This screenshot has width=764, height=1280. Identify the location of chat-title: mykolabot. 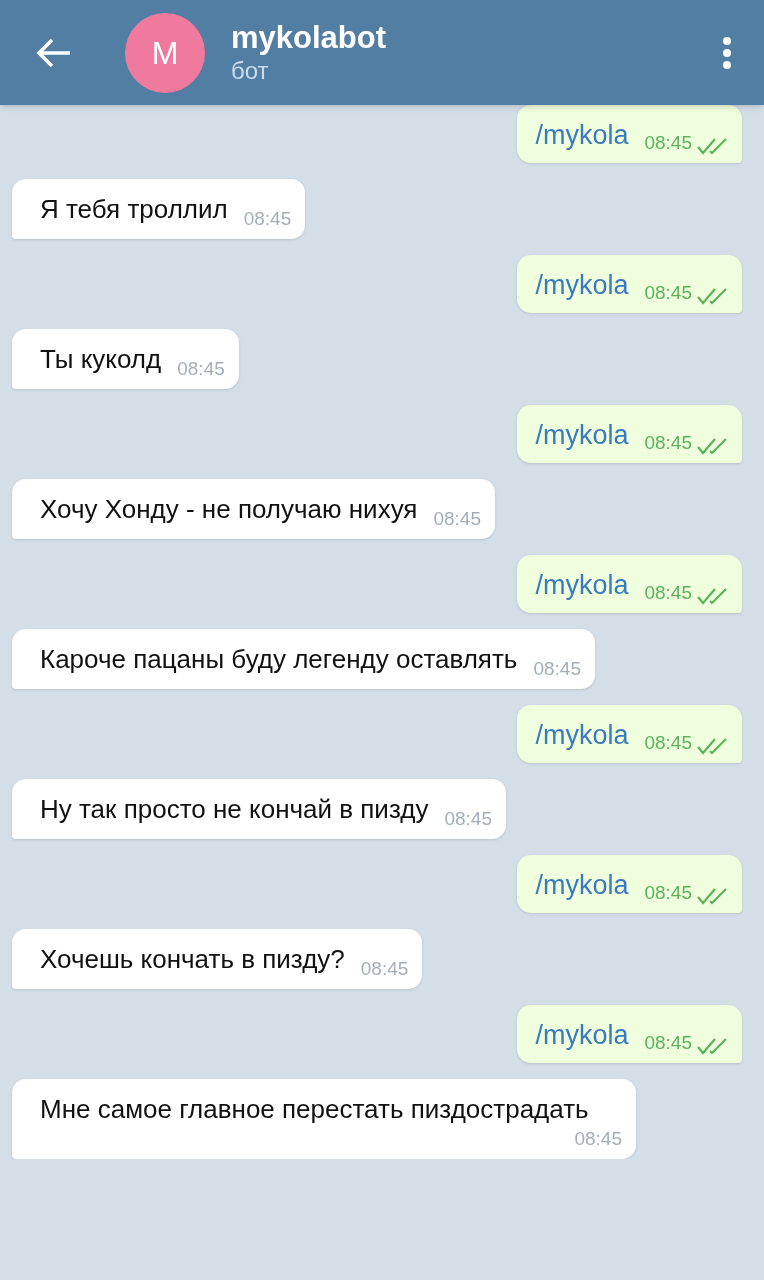
(309, 37).